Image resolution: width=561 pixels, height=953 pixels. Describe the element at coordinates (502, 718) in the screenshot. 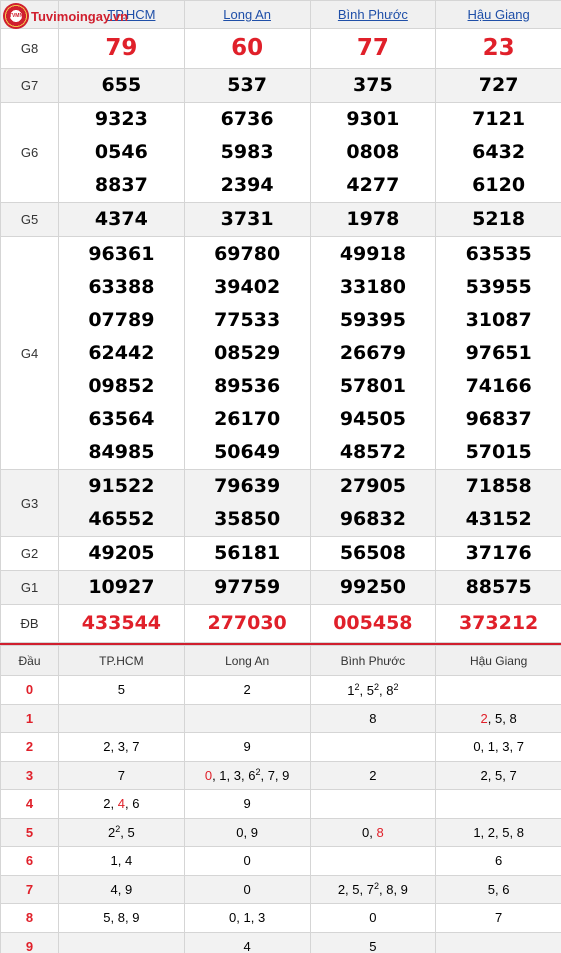

I see `dau-value: , 5, 8` at that location.